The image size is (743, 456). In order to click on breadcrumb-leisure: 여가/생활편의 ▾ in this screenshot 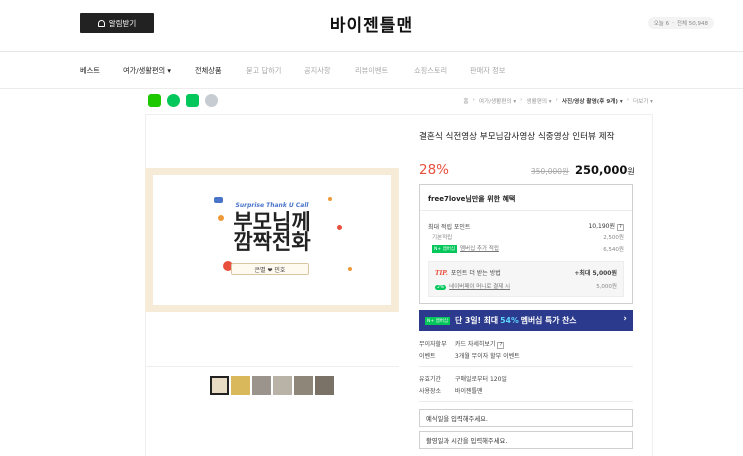, I will do `click(497, 101)`.